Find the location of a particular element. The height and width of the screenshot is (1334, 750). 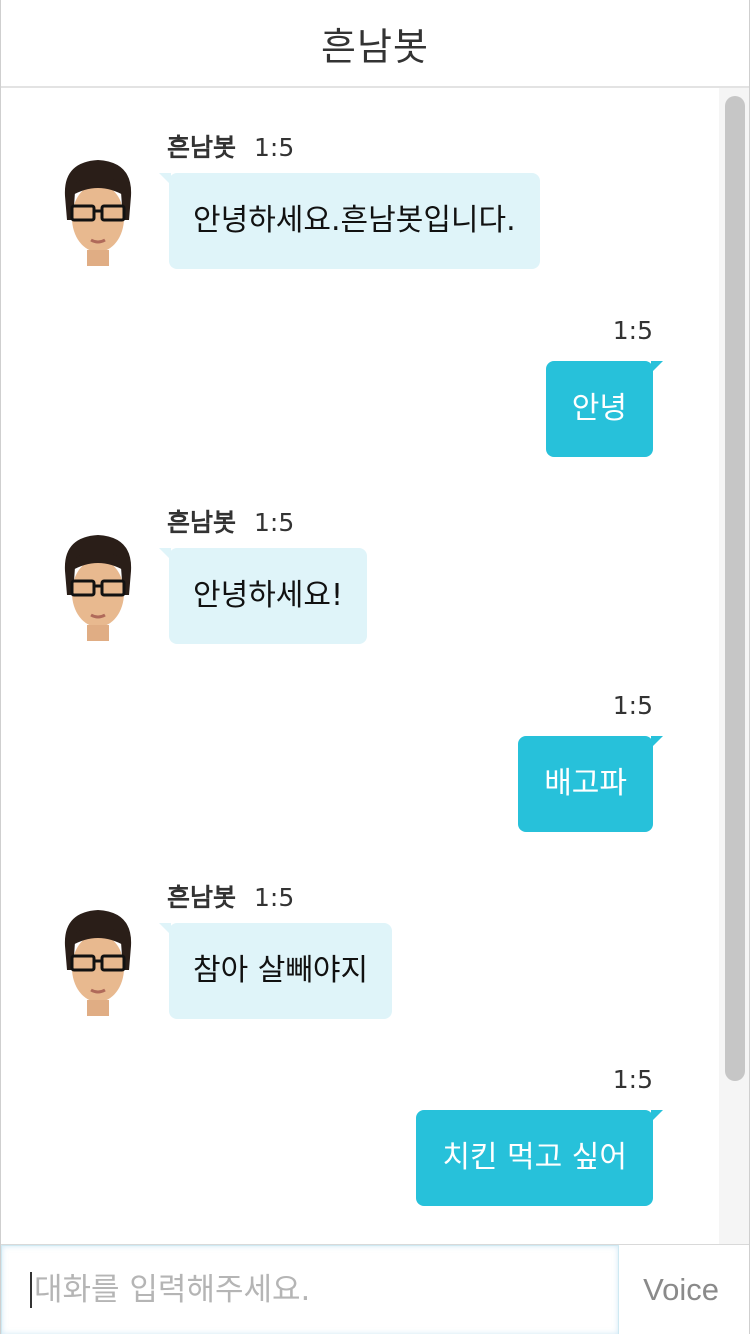

input-bar: Voice is located at coordinates (375, 1289).